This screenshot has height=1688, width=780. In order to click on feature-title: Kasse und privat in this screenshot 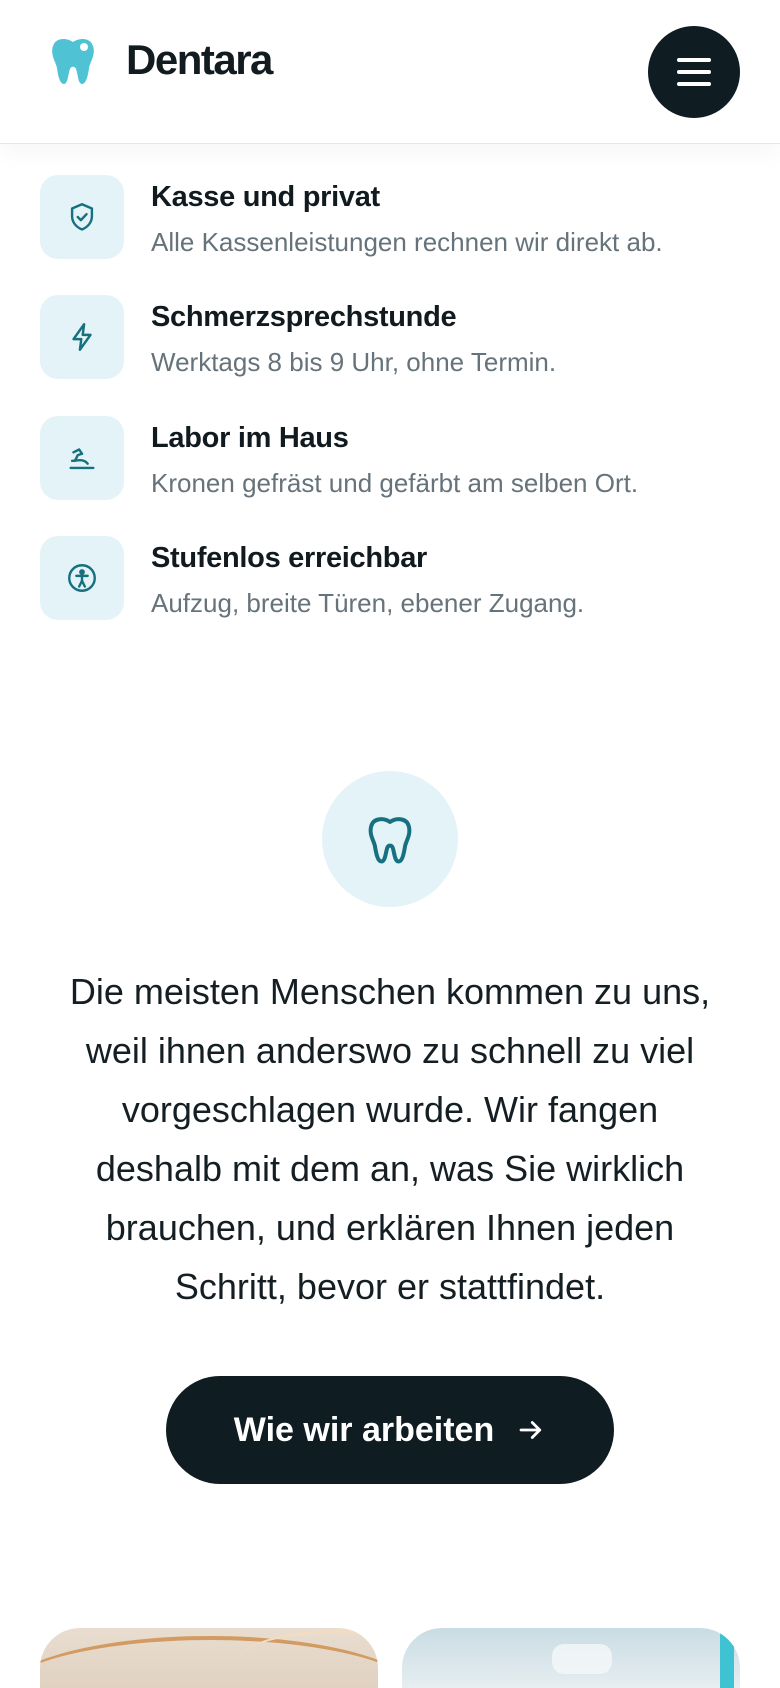, I will do `click(265, 197)`.